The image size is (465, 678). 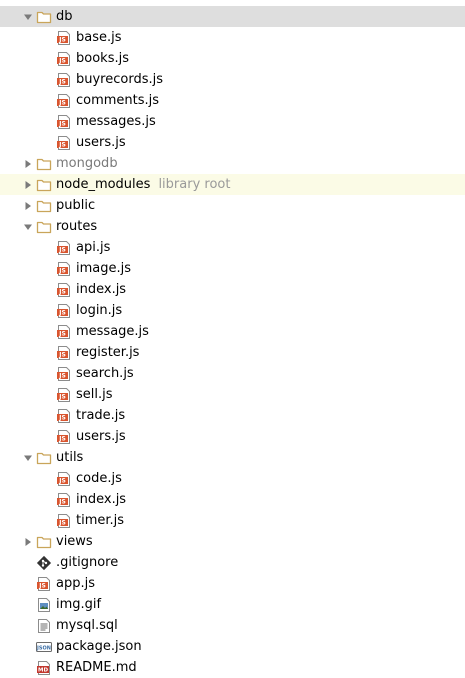 I want to click on tree-folder-views: views, so click(x=232, y=541).